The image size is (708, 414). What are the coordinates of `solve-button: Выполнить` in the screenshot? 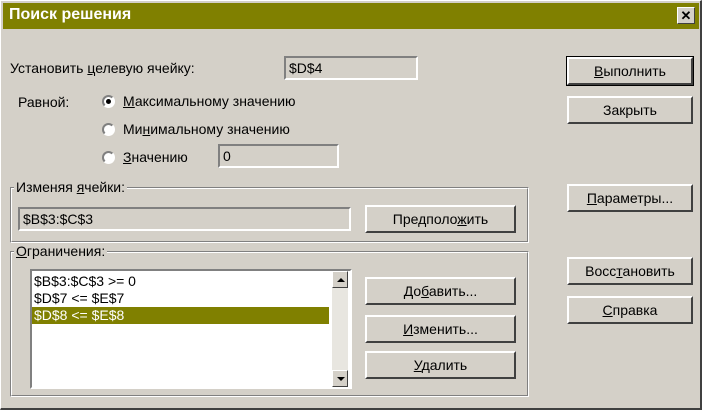 It's located at (630, 71).